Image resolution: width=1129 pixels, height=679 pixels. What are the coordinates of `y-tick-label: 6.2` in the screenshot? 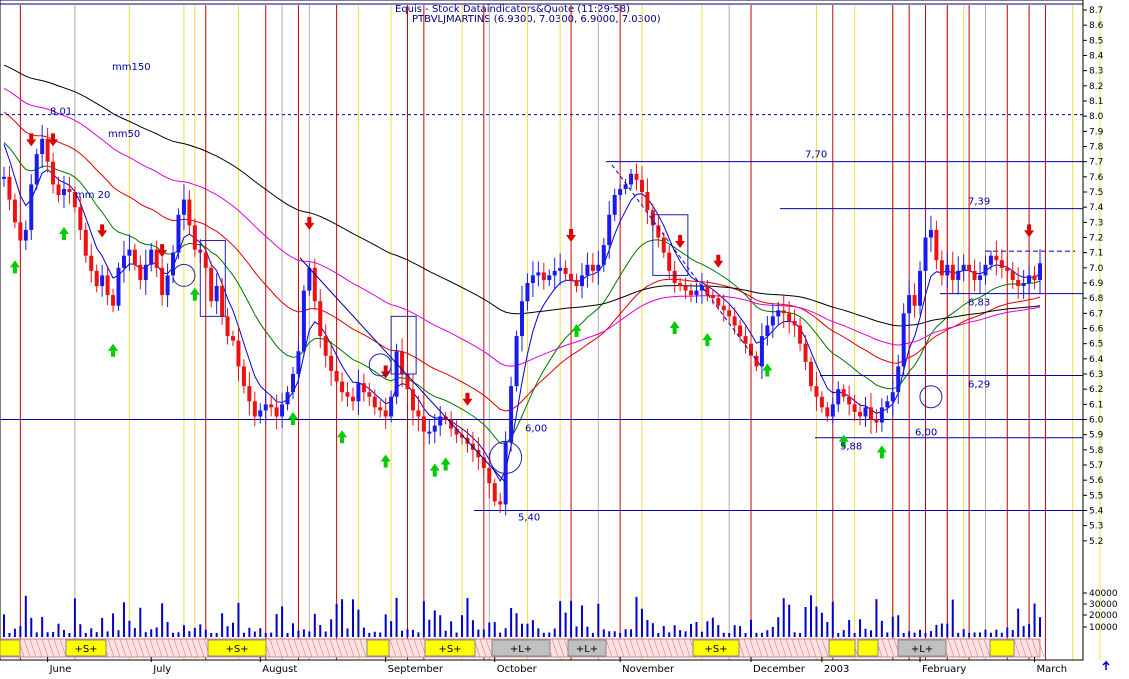 It's located at (1096, 390).